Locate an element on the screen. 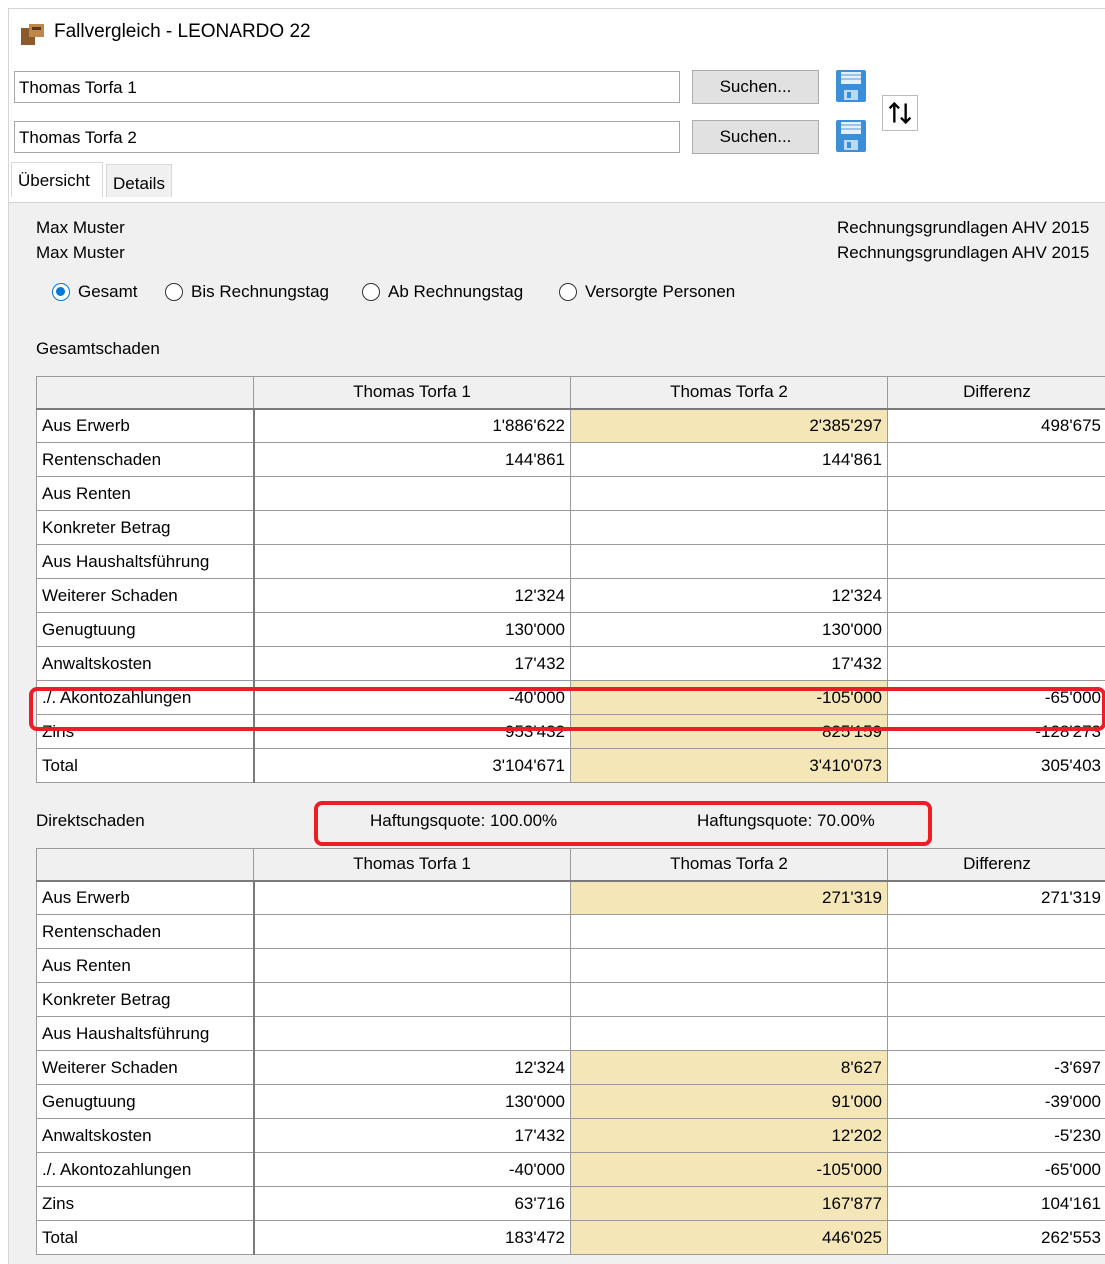 This screenshot has height=1264, width=1105. table-row: Rentenschaden is located at coordinates (571, 932).